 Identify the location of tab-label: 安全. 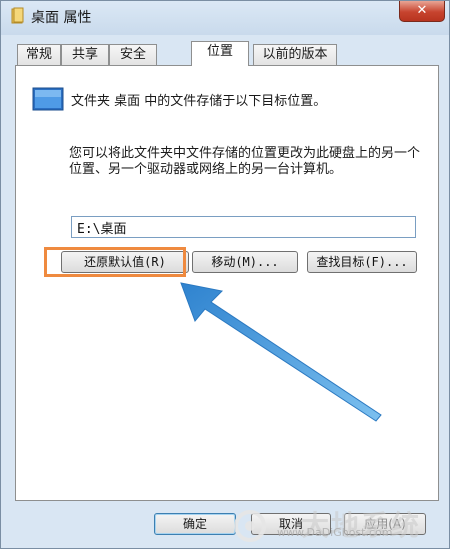
(132, 54).